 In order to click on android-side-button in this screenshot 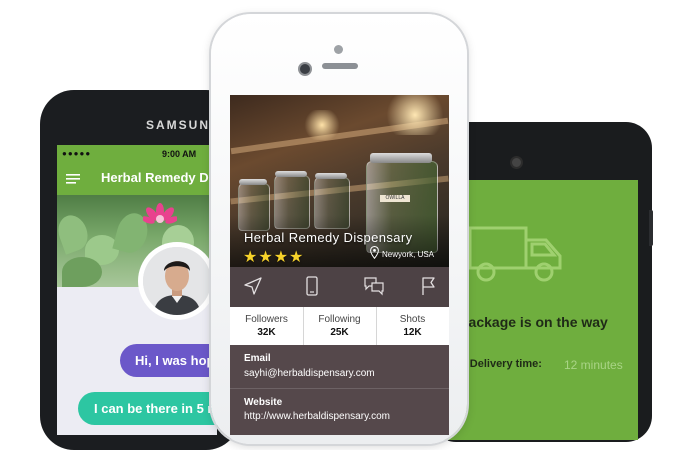, I will do `click(651, 228)`.